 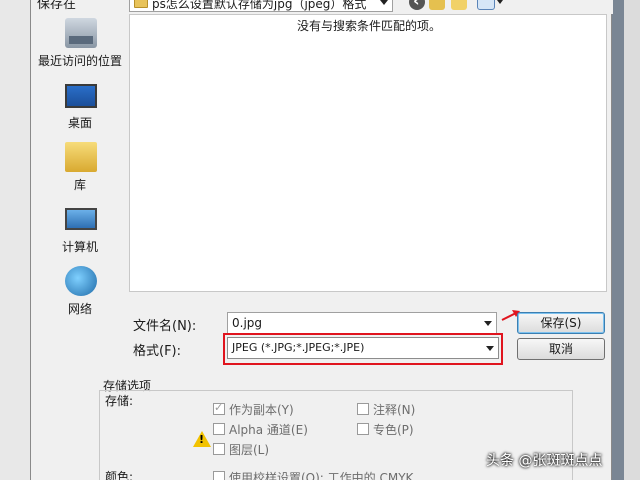 What do you see at coordinates (57, 6) in the screenshot?
I see `save-in-label: 保存在` at bounding box center [57, 6].